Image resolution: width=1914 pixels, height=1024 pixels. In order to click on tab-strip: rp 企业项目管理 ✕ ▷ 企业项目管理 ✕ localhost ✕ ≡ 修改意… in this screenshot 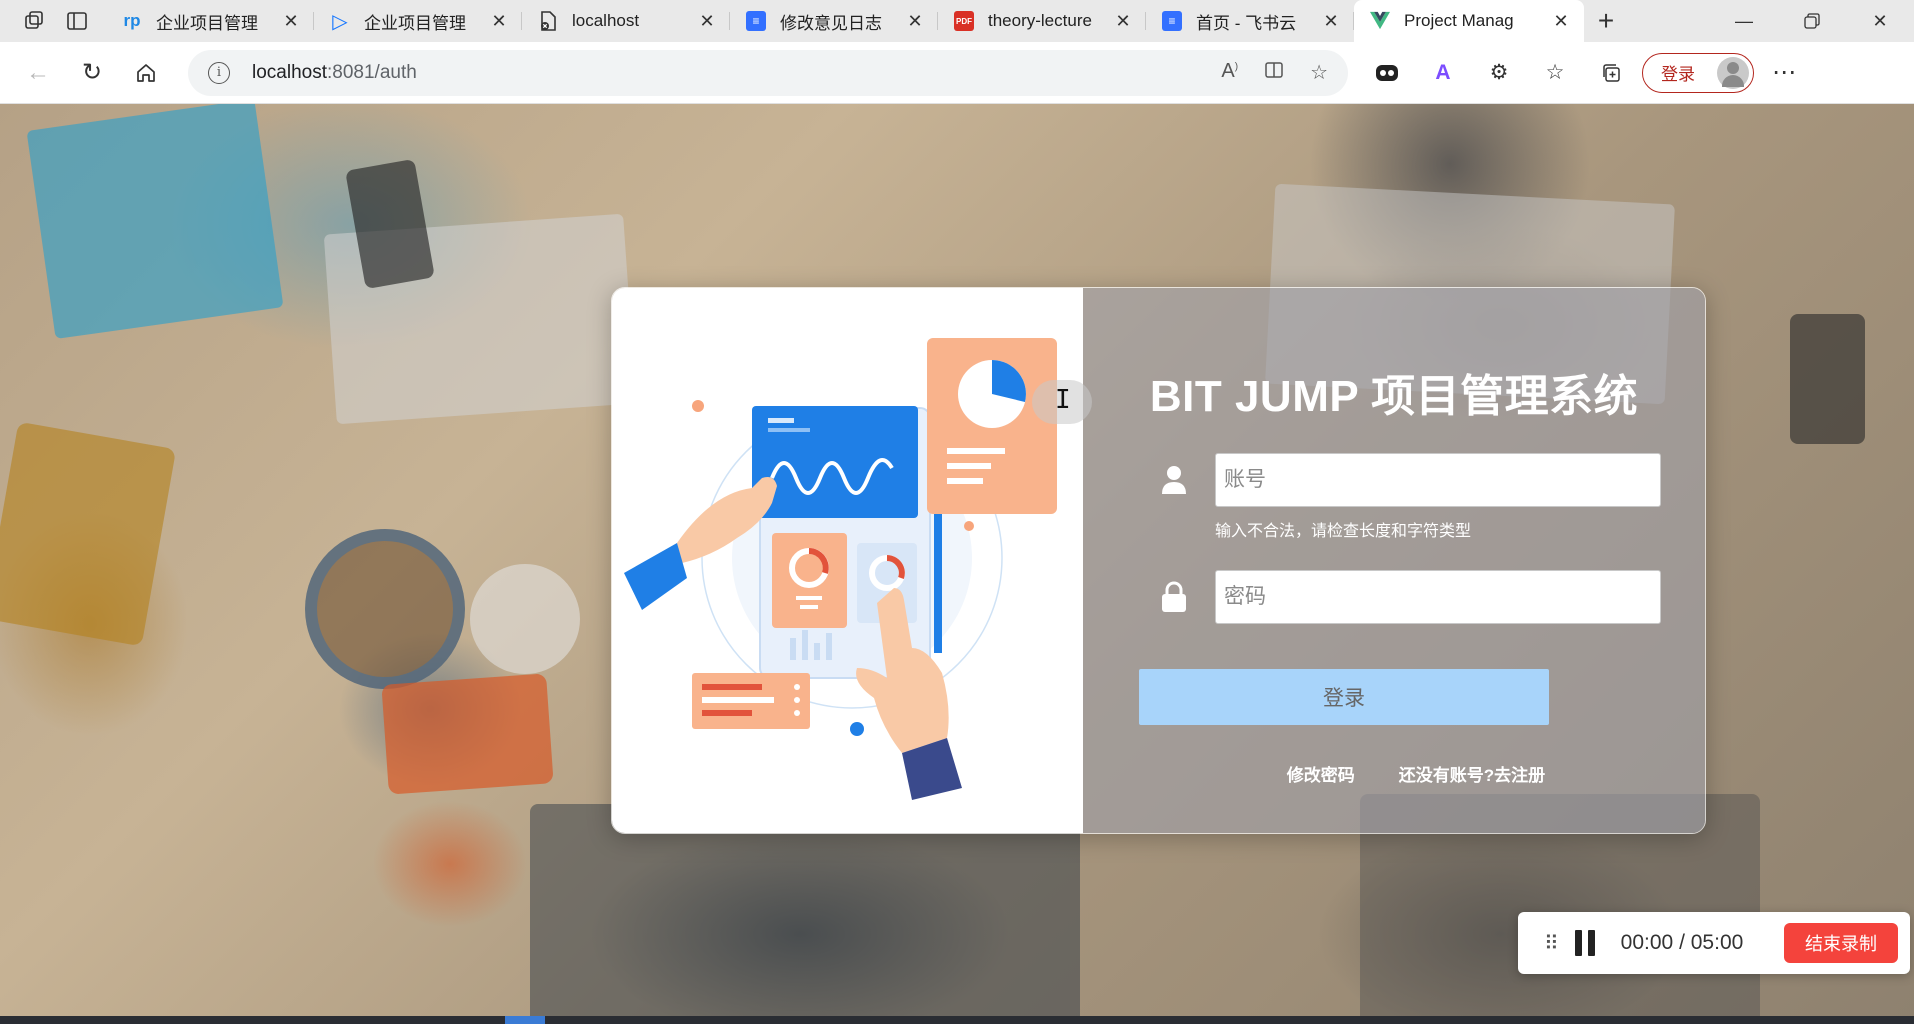, I will do `click(957, 21)`.